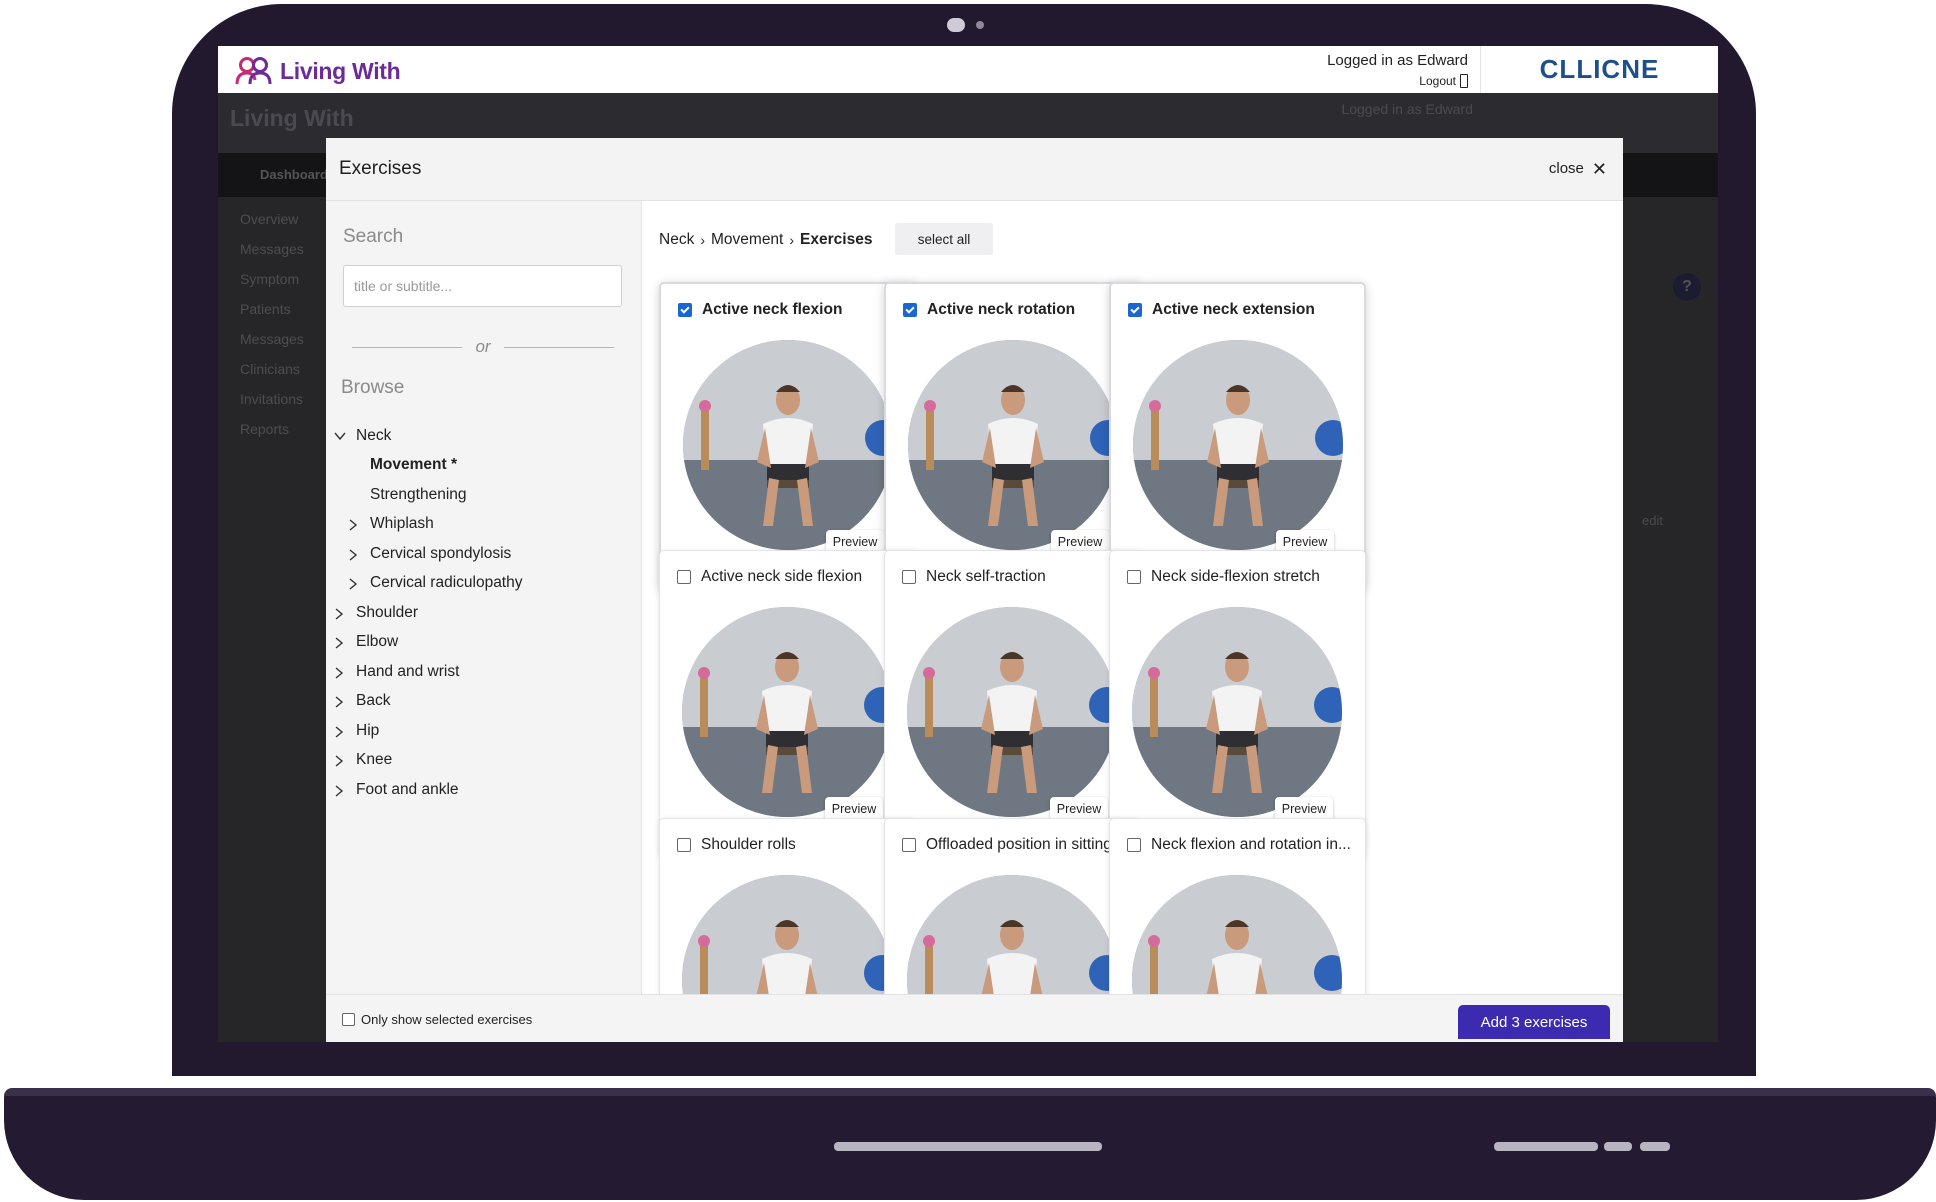 This screenshot has height=1202, width=1936. What do you see at coordinates (1012, 906) in the screenshot?
I see `exercise-card: Offloaded position in sittingPreview` at bounding box center [1012, 906].